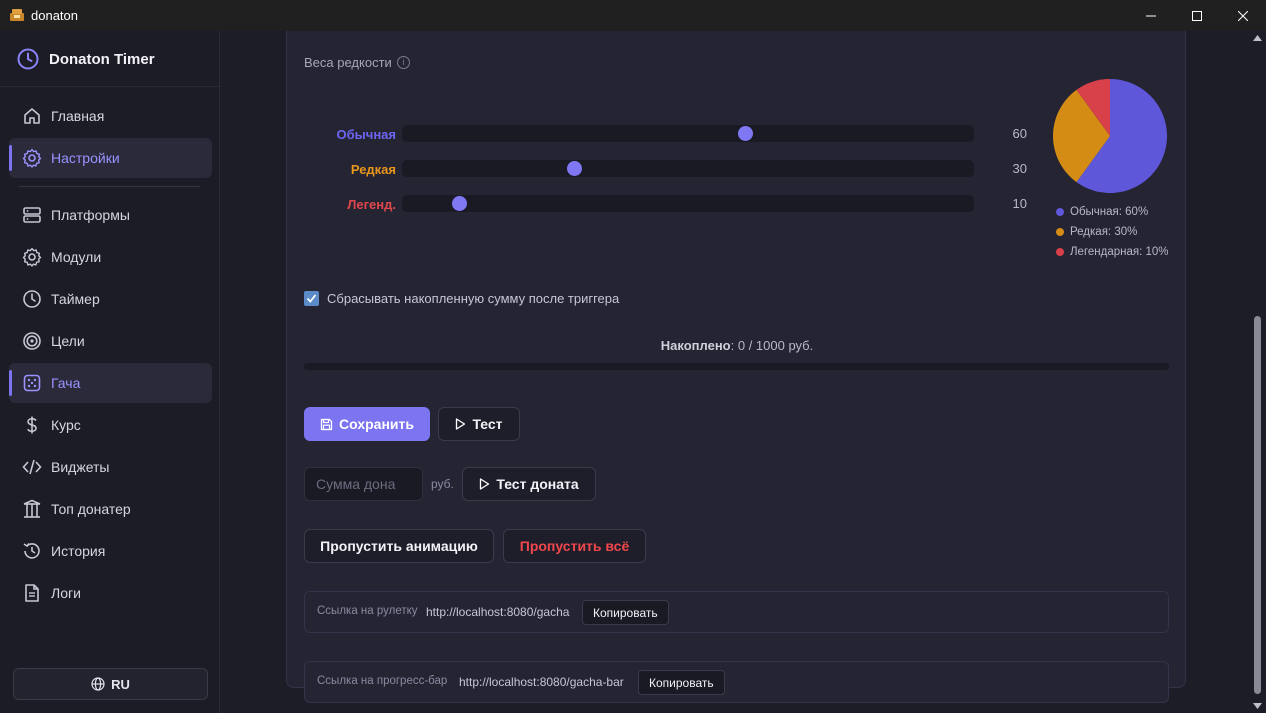  I want to click on dice-icon, so click(32, 383).